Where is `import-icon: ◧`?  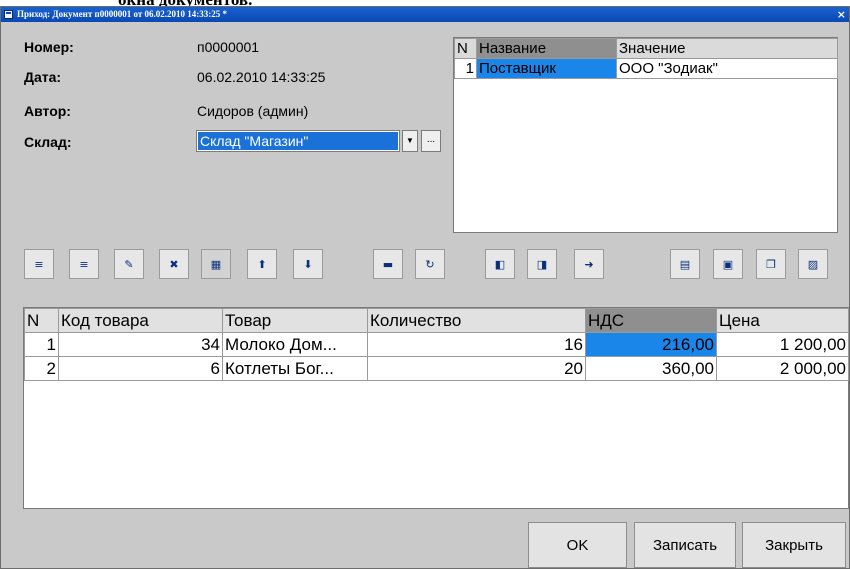 import-icon: ◧ is located at coordinates (500, 264).